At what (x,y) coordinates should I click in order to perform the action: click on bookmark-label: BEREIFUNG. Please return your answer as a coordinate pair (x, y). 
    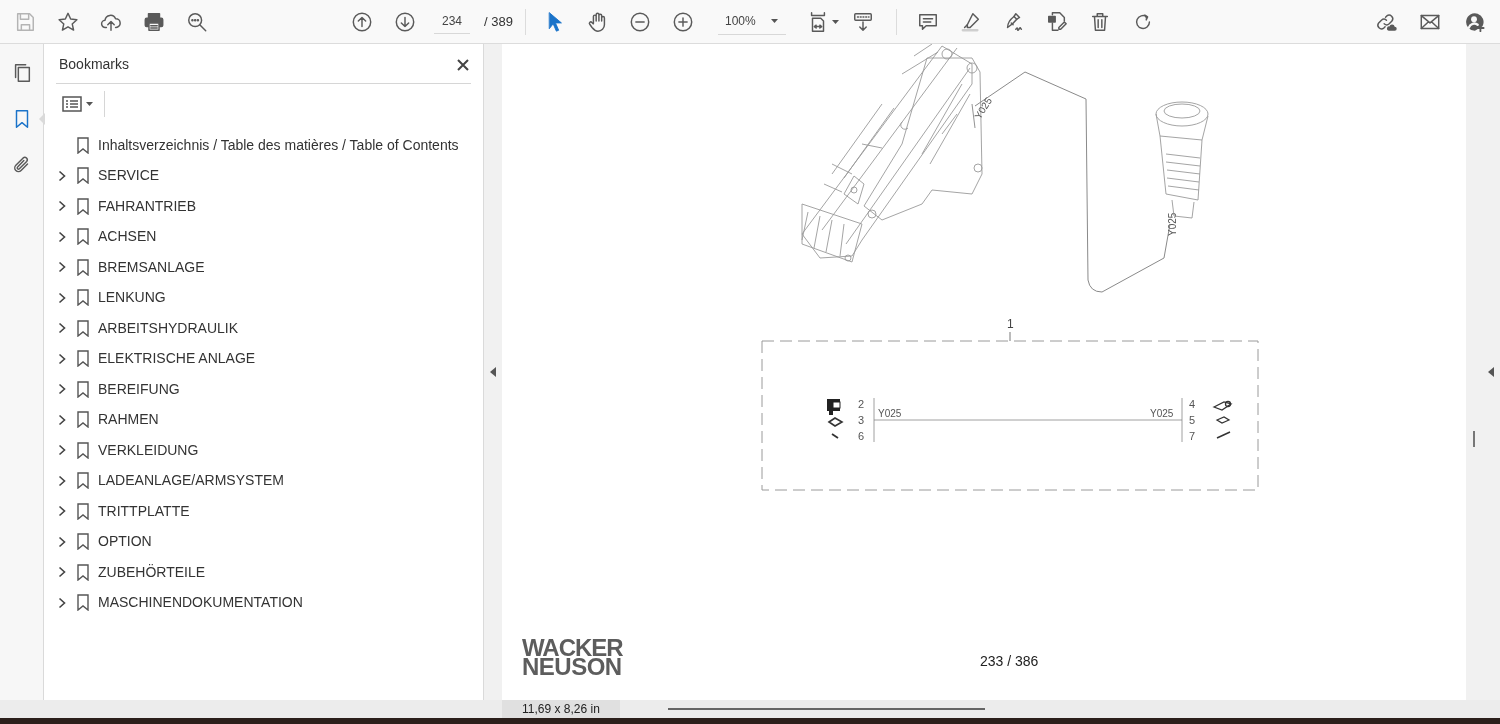
    Looking at the image, I should click on (139, 389).